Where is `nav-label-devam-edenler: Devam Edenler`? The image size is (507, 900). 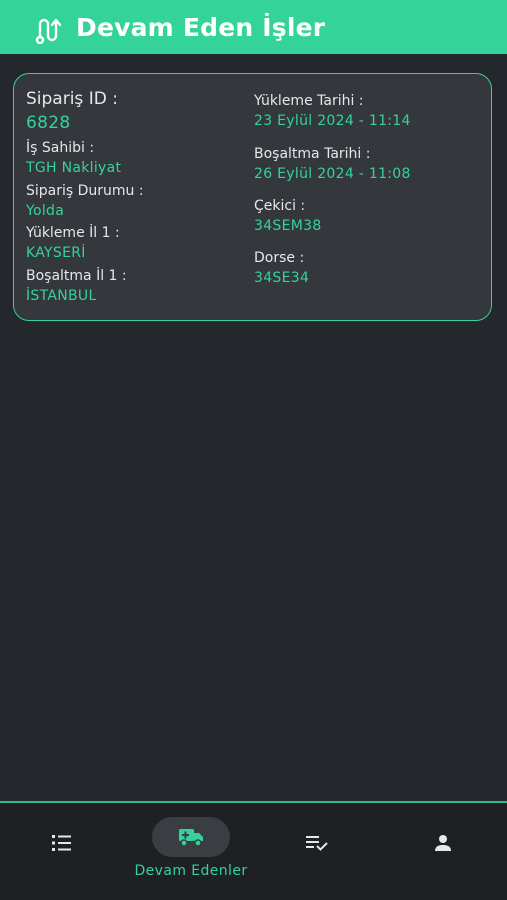
nav-label-devam-edenler: Devam Edenler is located at coordinates (191, 871).